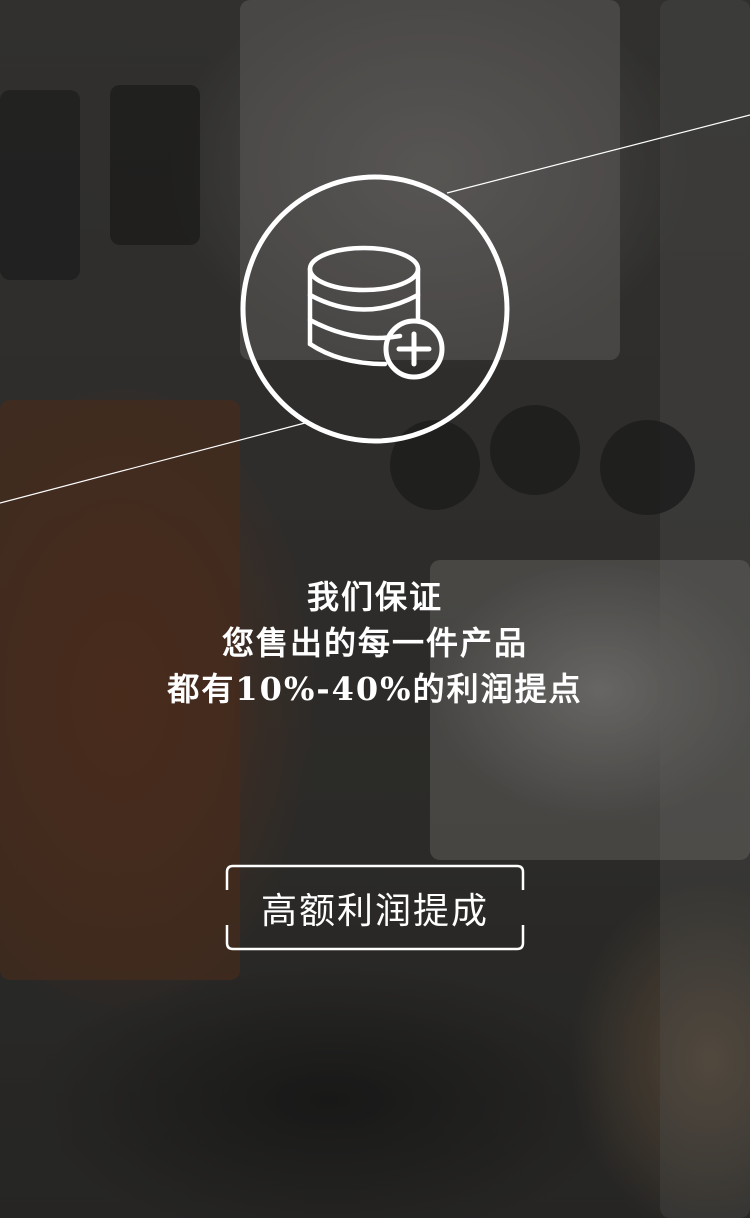  I want to click on icon-circle, so click(375, 309).